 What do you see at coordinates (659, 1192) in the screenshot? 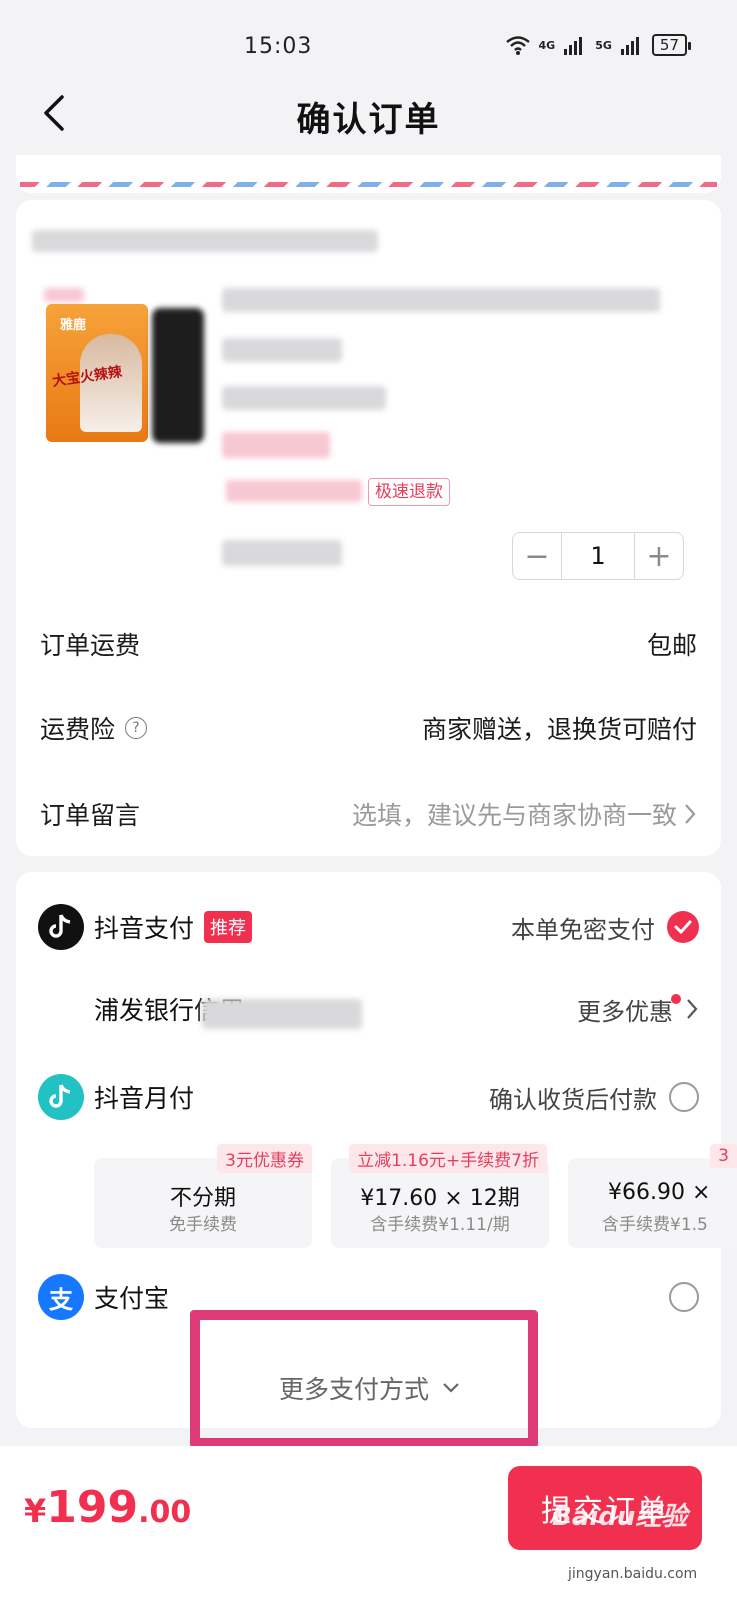
I see `plan-main: ¥66.90 ×` at bounding box center [659, 1192].